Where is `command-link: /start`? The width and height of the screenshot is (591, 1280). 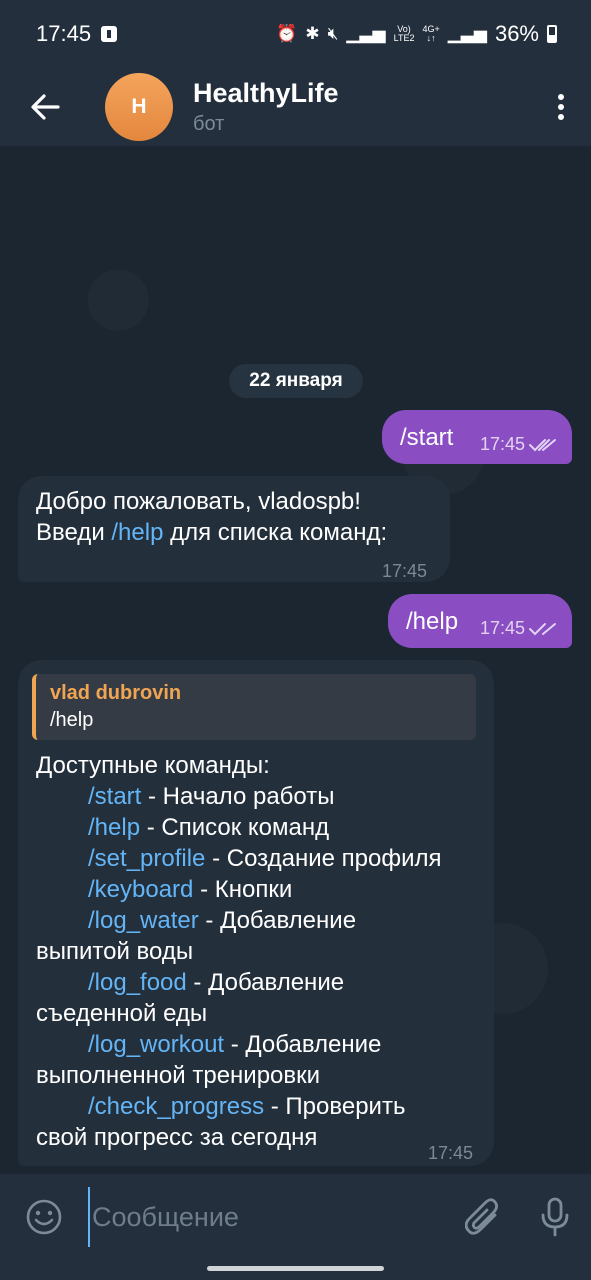 command-link: /start is located at coordinates (114, 796).